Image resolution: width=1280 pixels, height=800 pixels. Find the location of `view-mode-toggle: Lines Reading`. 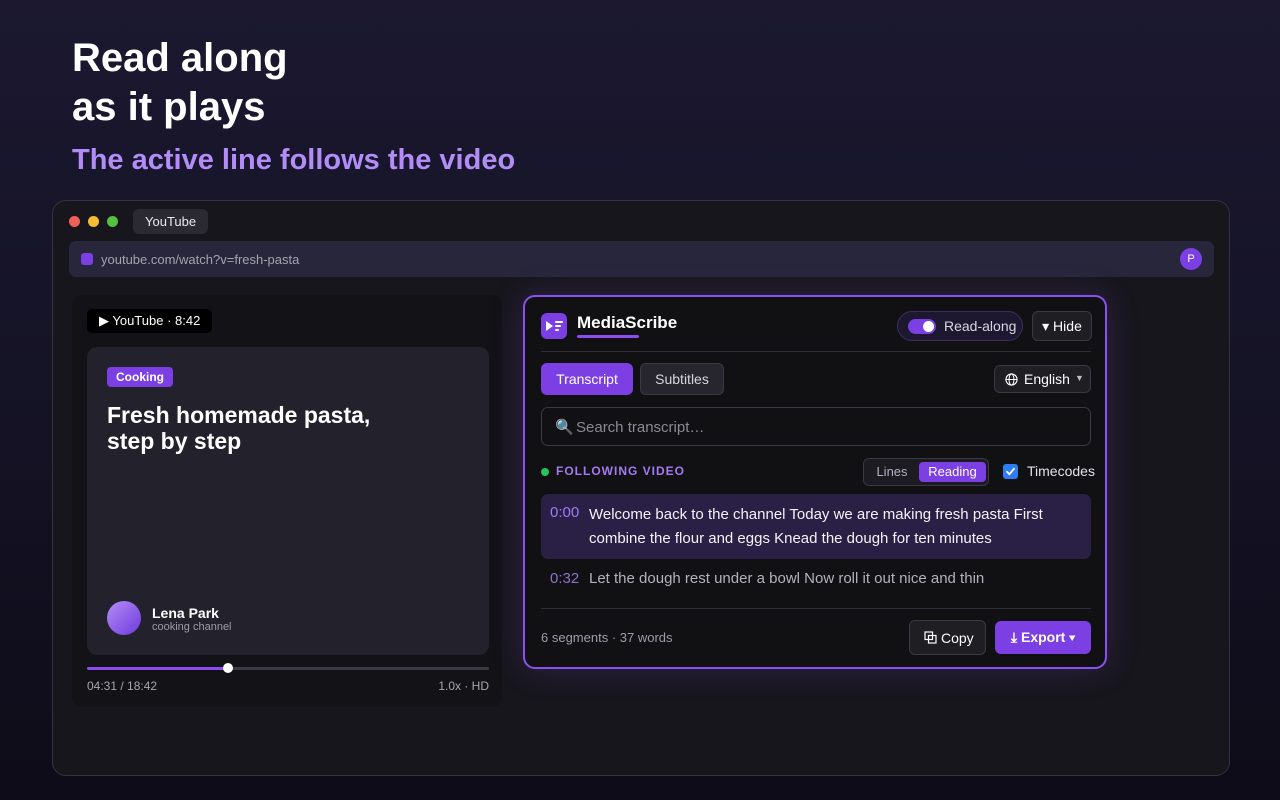

view-mode-toggle: Lines Reading is located at coordinates (926, 472).